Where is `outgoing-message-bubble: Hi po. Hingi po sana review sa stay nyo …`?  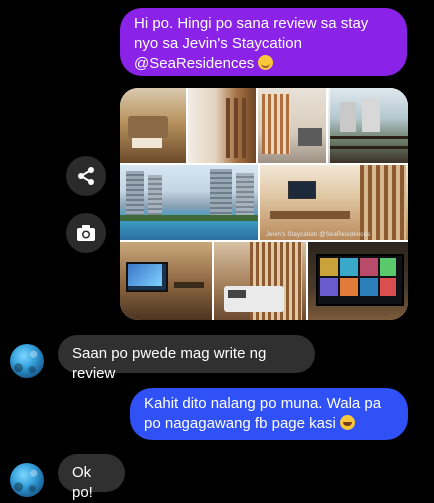 outgoing-message-bubble: Hi po. Hingi po sana review sa stay nyo … is located at coordinates (263, 42).